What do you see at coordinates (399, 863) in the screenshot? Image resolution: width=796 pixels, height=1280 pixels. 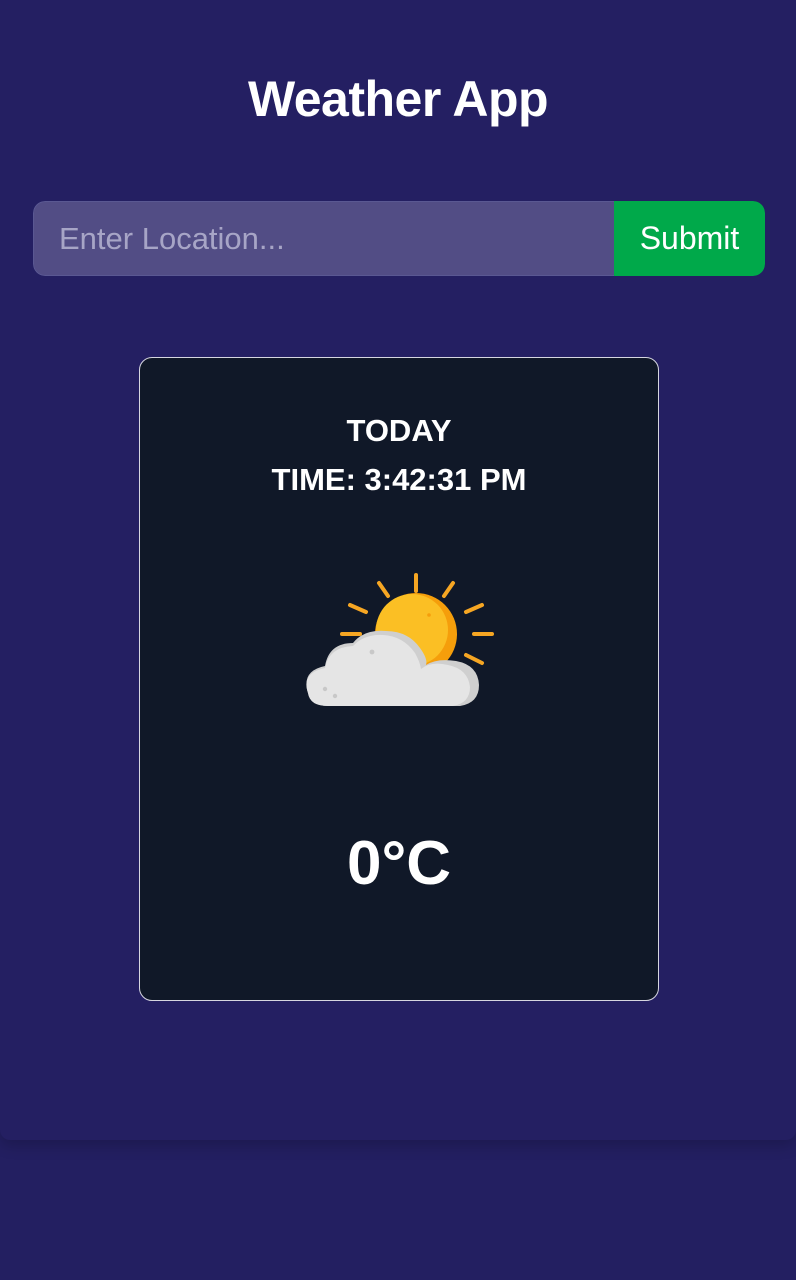 I see `temperature-value: 0°C` at bounding box center [399, 863].